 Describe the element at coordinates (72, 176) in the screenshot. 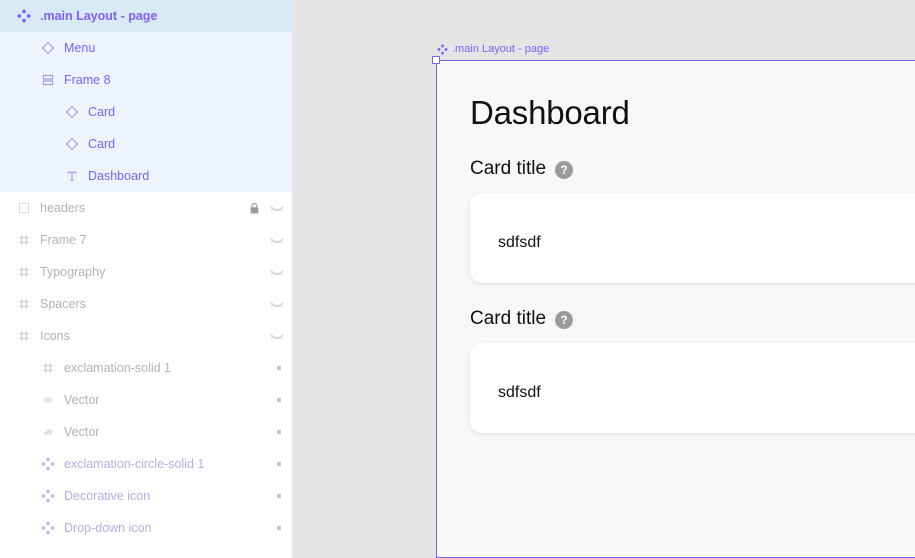

I see `text-layer-icon` at that location.